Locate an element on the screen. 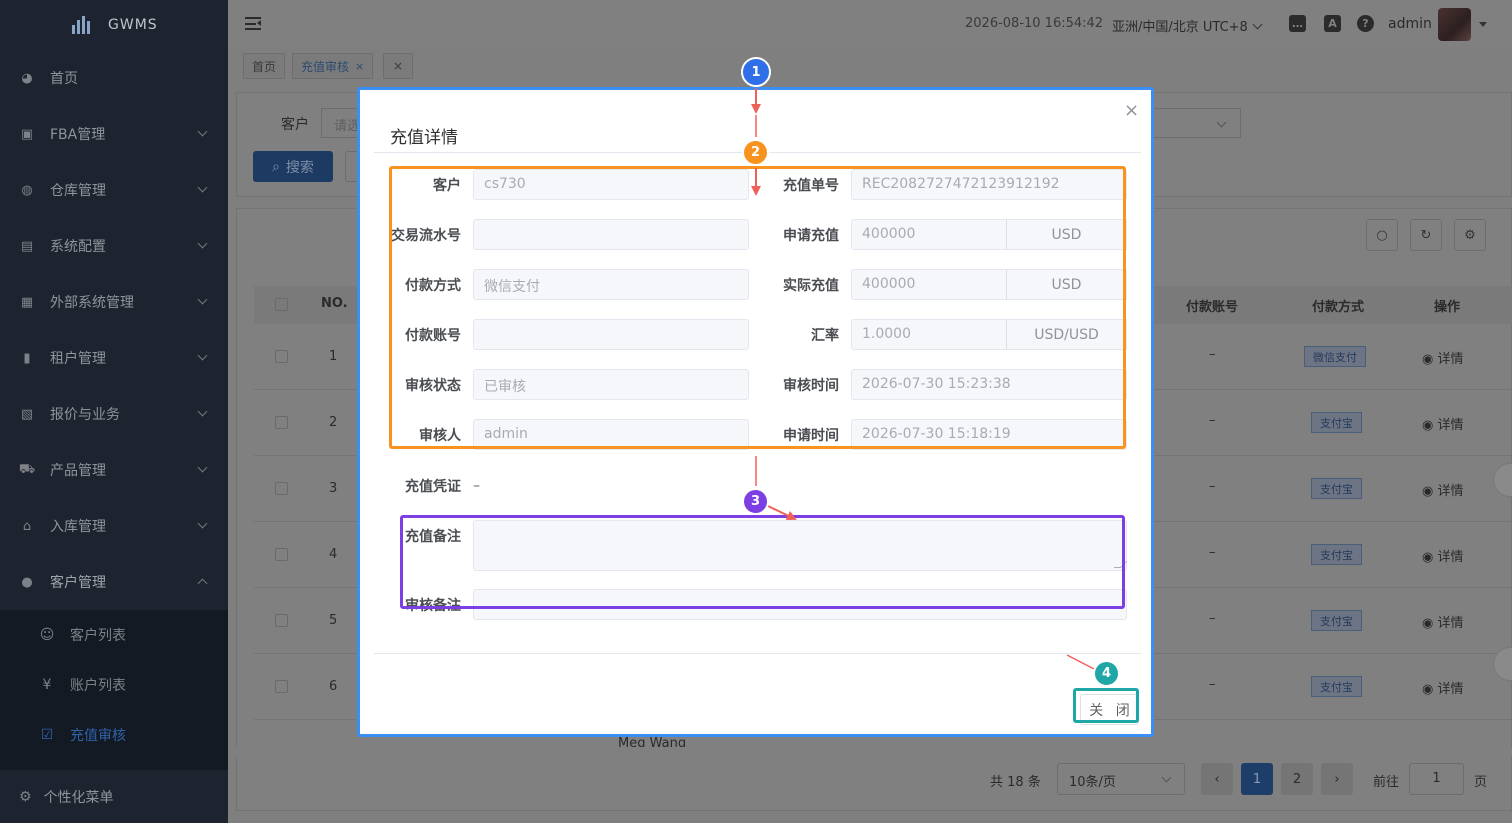 Image resolution: width=1512 pixels, height=823 pixels. toggle-search-button: ○ is located at coordinates (1382, 235).